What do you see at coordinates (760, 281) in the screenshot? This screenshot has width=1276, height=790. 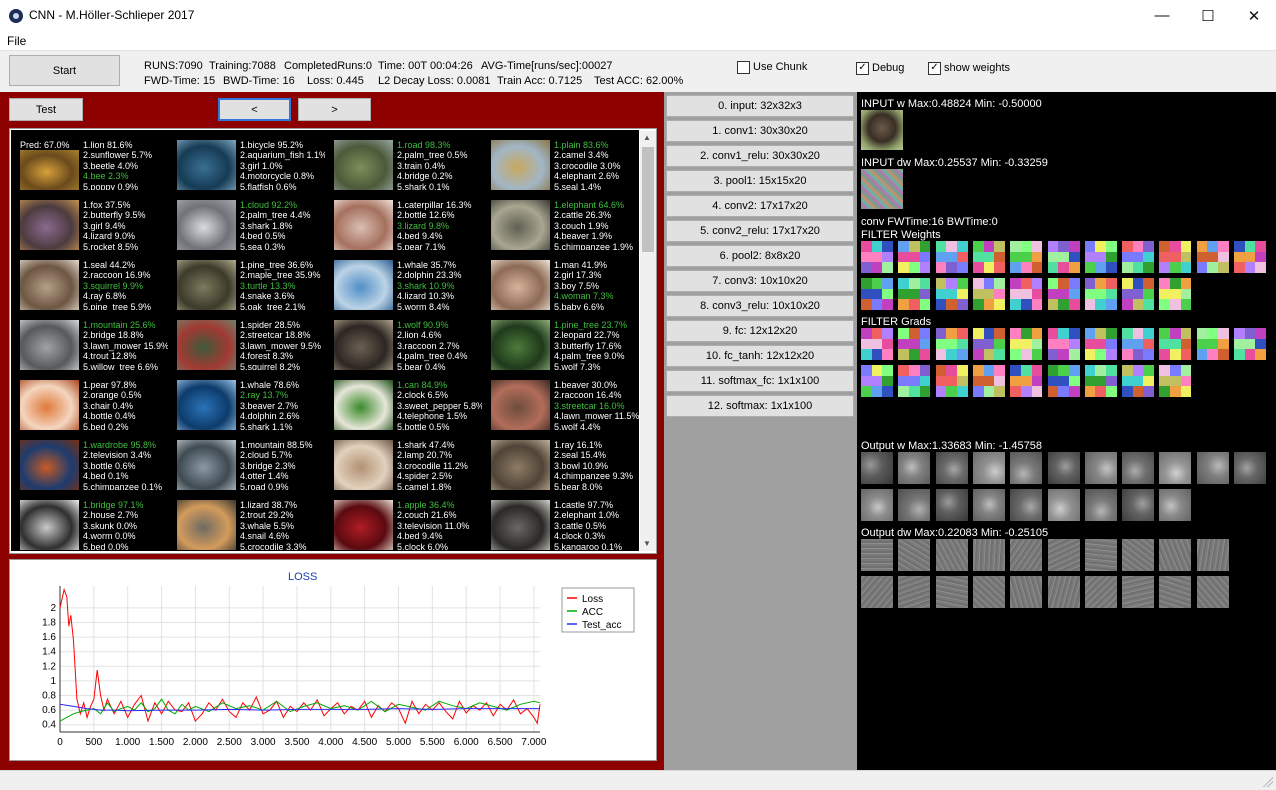 I see `layer-button: 7. conv3: 10x10x20` at bounding box center [760, 281].